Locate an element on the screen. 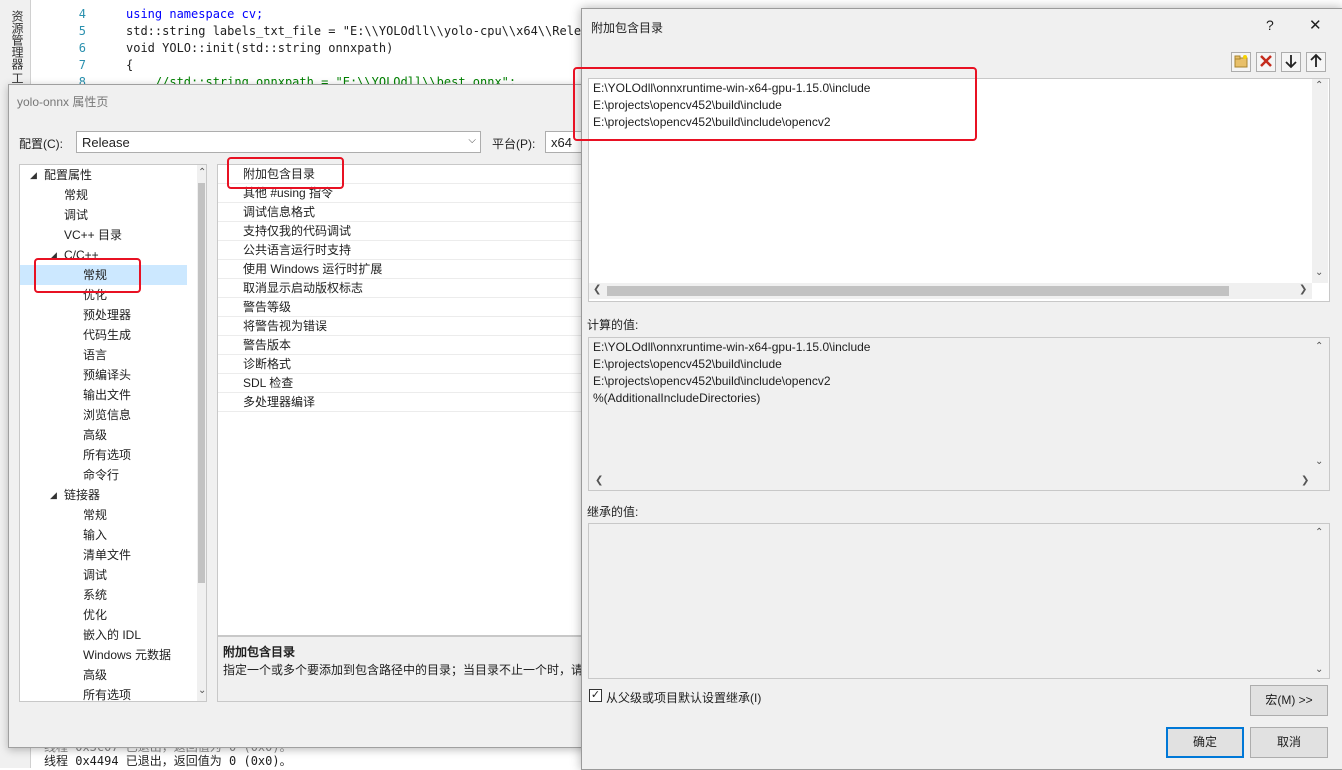  computed-label: 计算的值: is located at coordinates (613, 325).